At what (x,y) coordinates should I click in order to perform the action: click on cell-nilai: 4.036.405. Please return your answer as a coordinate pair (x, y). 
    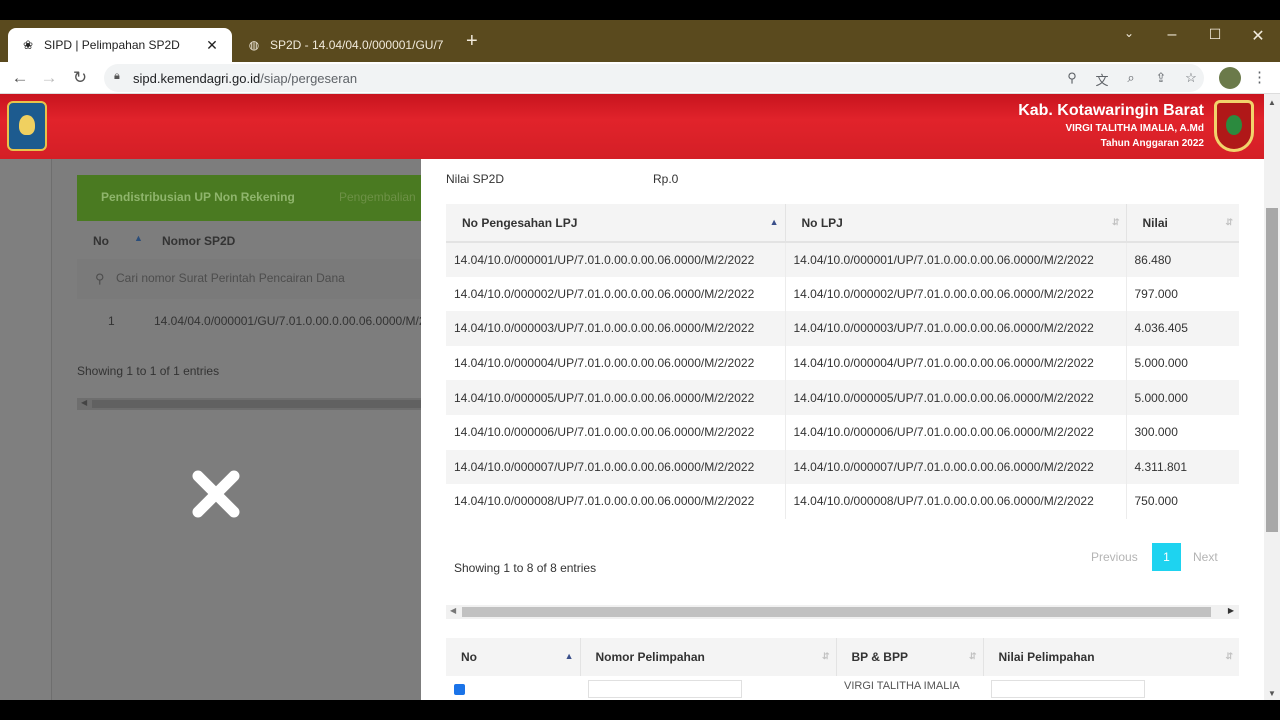
    Looking at the image, I should click on (1182, 328).